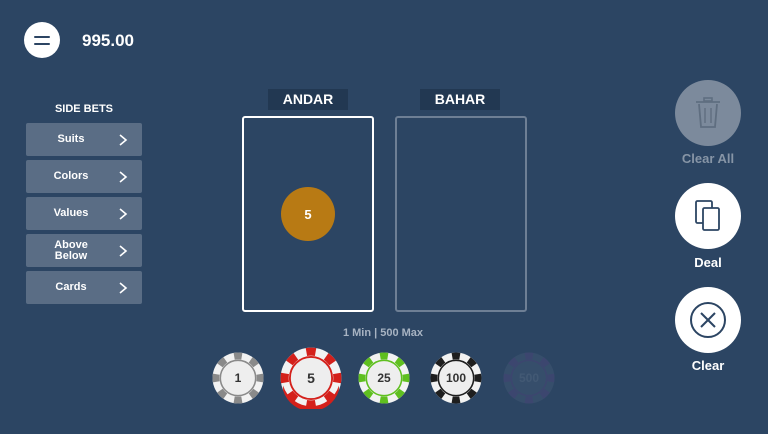  Describe the element at coordinates (708, 365) in the screenshot. I see `clear-label: Clear` at that location.